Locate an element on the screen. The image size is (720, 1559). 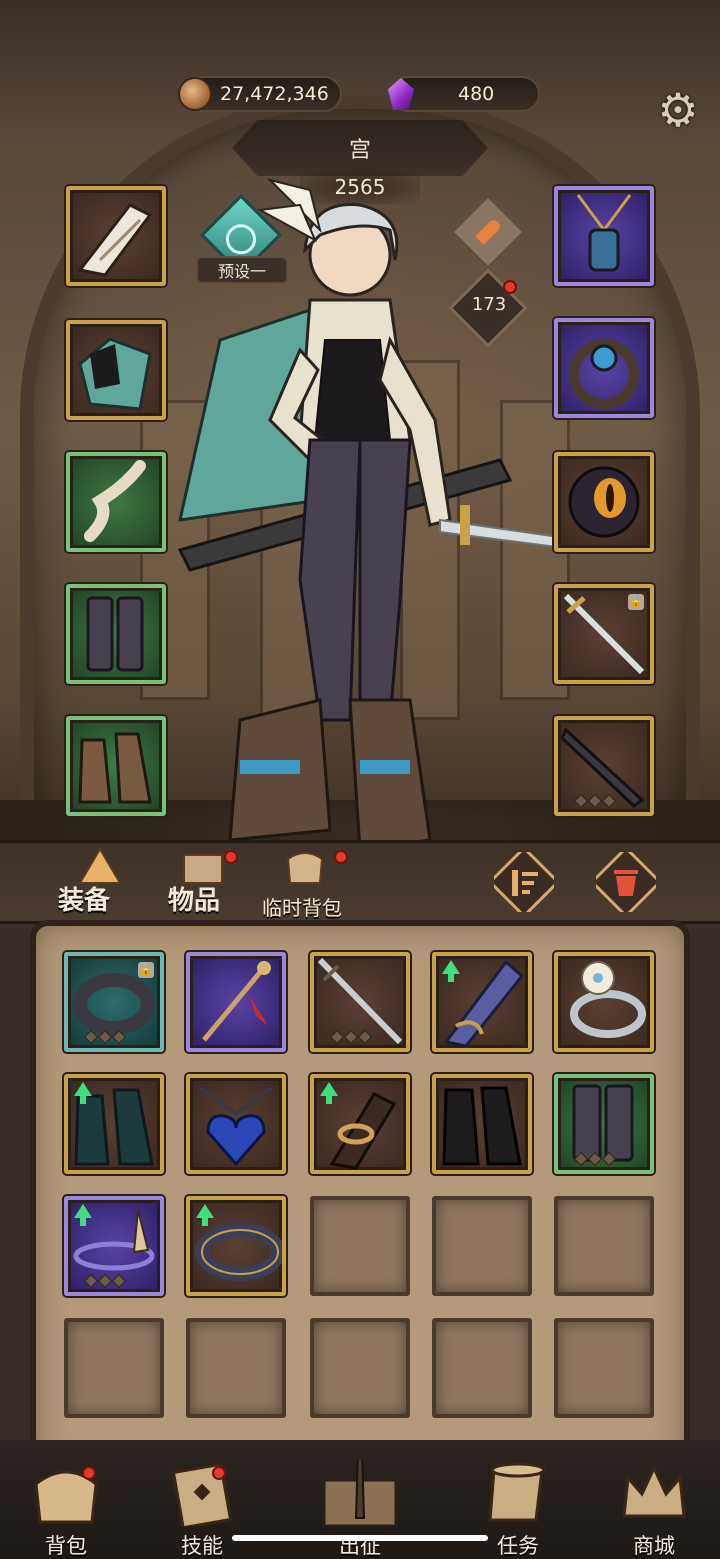
winged-helmet-icon is located at coordinates (115, 240).